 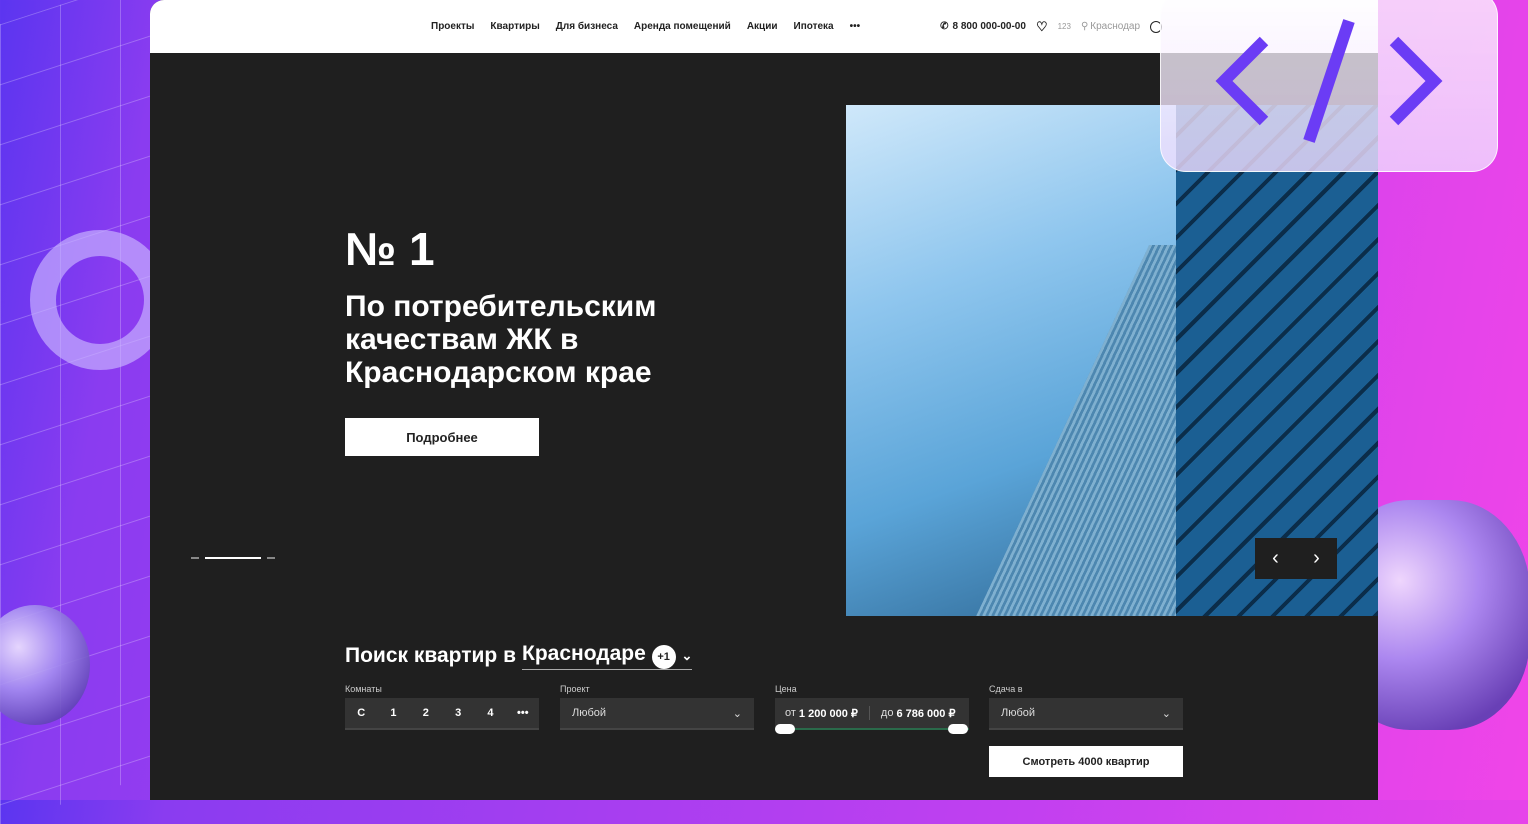 What do you see at coordinates (786, 689) in the screenshot?
I see `price-label: Цена` at bounding box center [786, 689].